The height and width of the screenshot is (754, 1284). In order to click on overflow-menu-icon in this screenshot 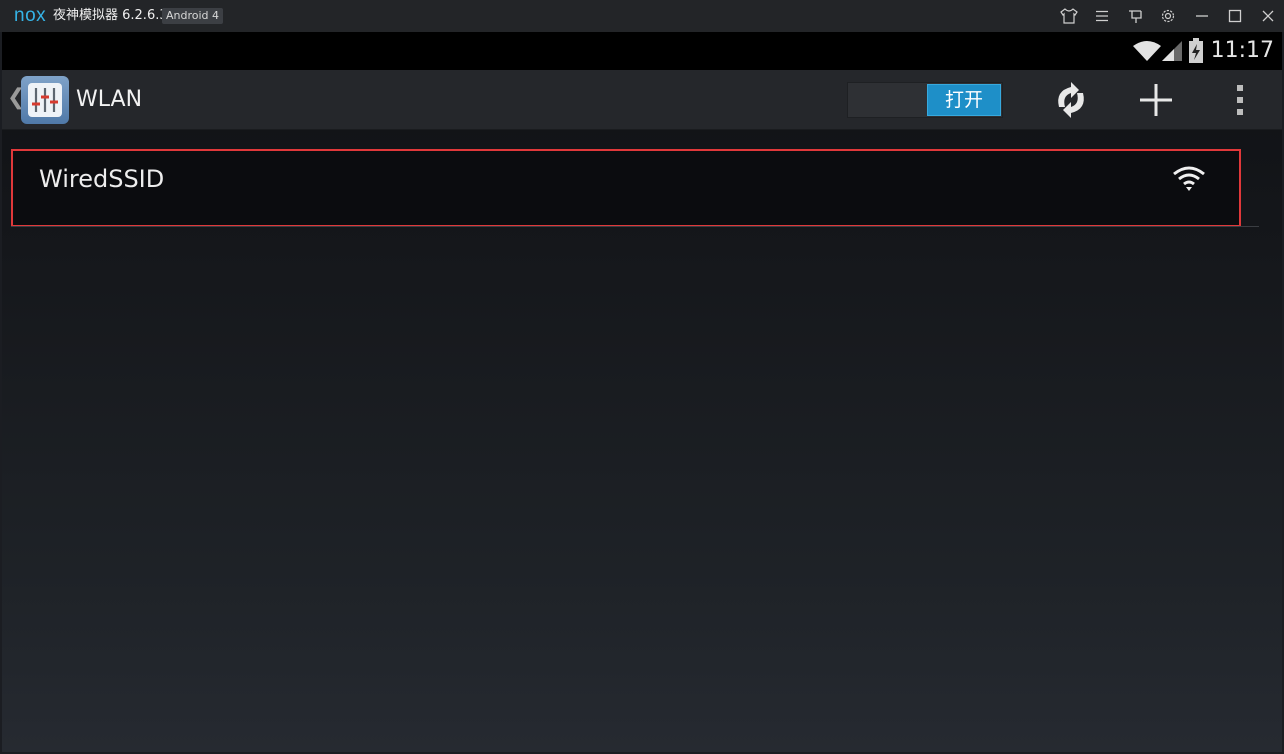, I will do `click(1240, 100)`.